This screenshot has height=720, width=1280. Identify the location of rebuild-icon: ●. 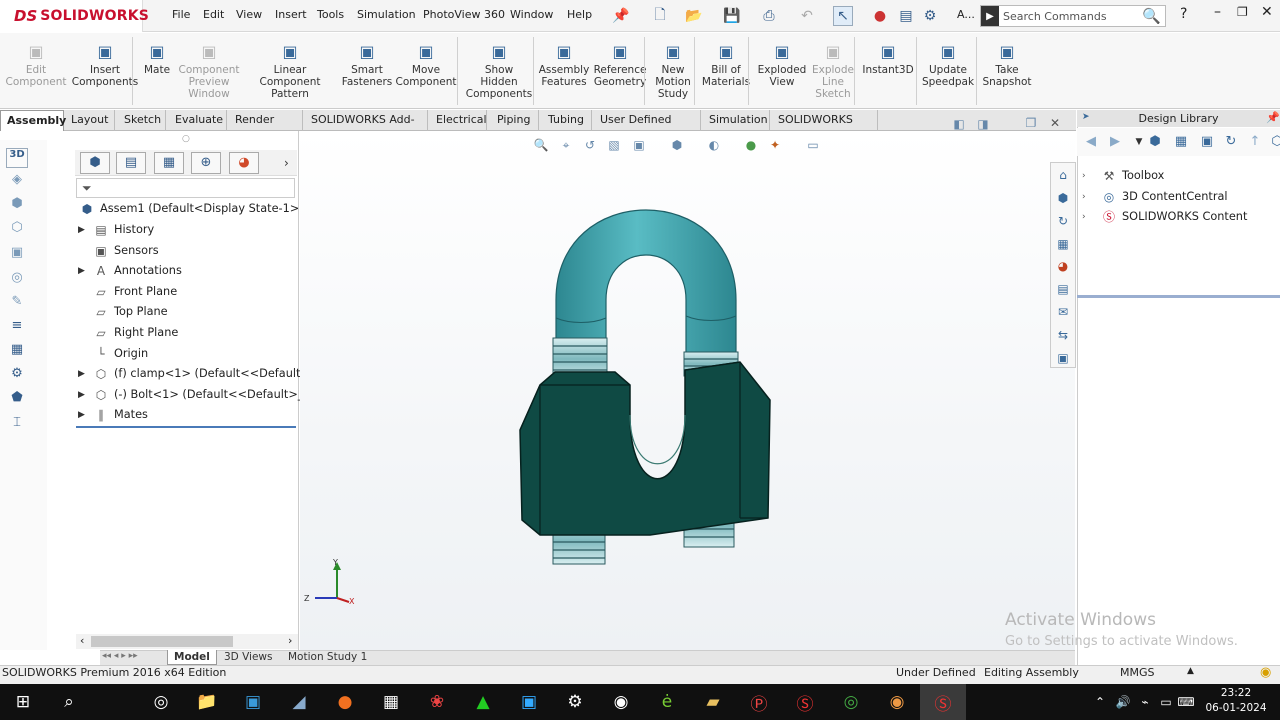
(880, 16).